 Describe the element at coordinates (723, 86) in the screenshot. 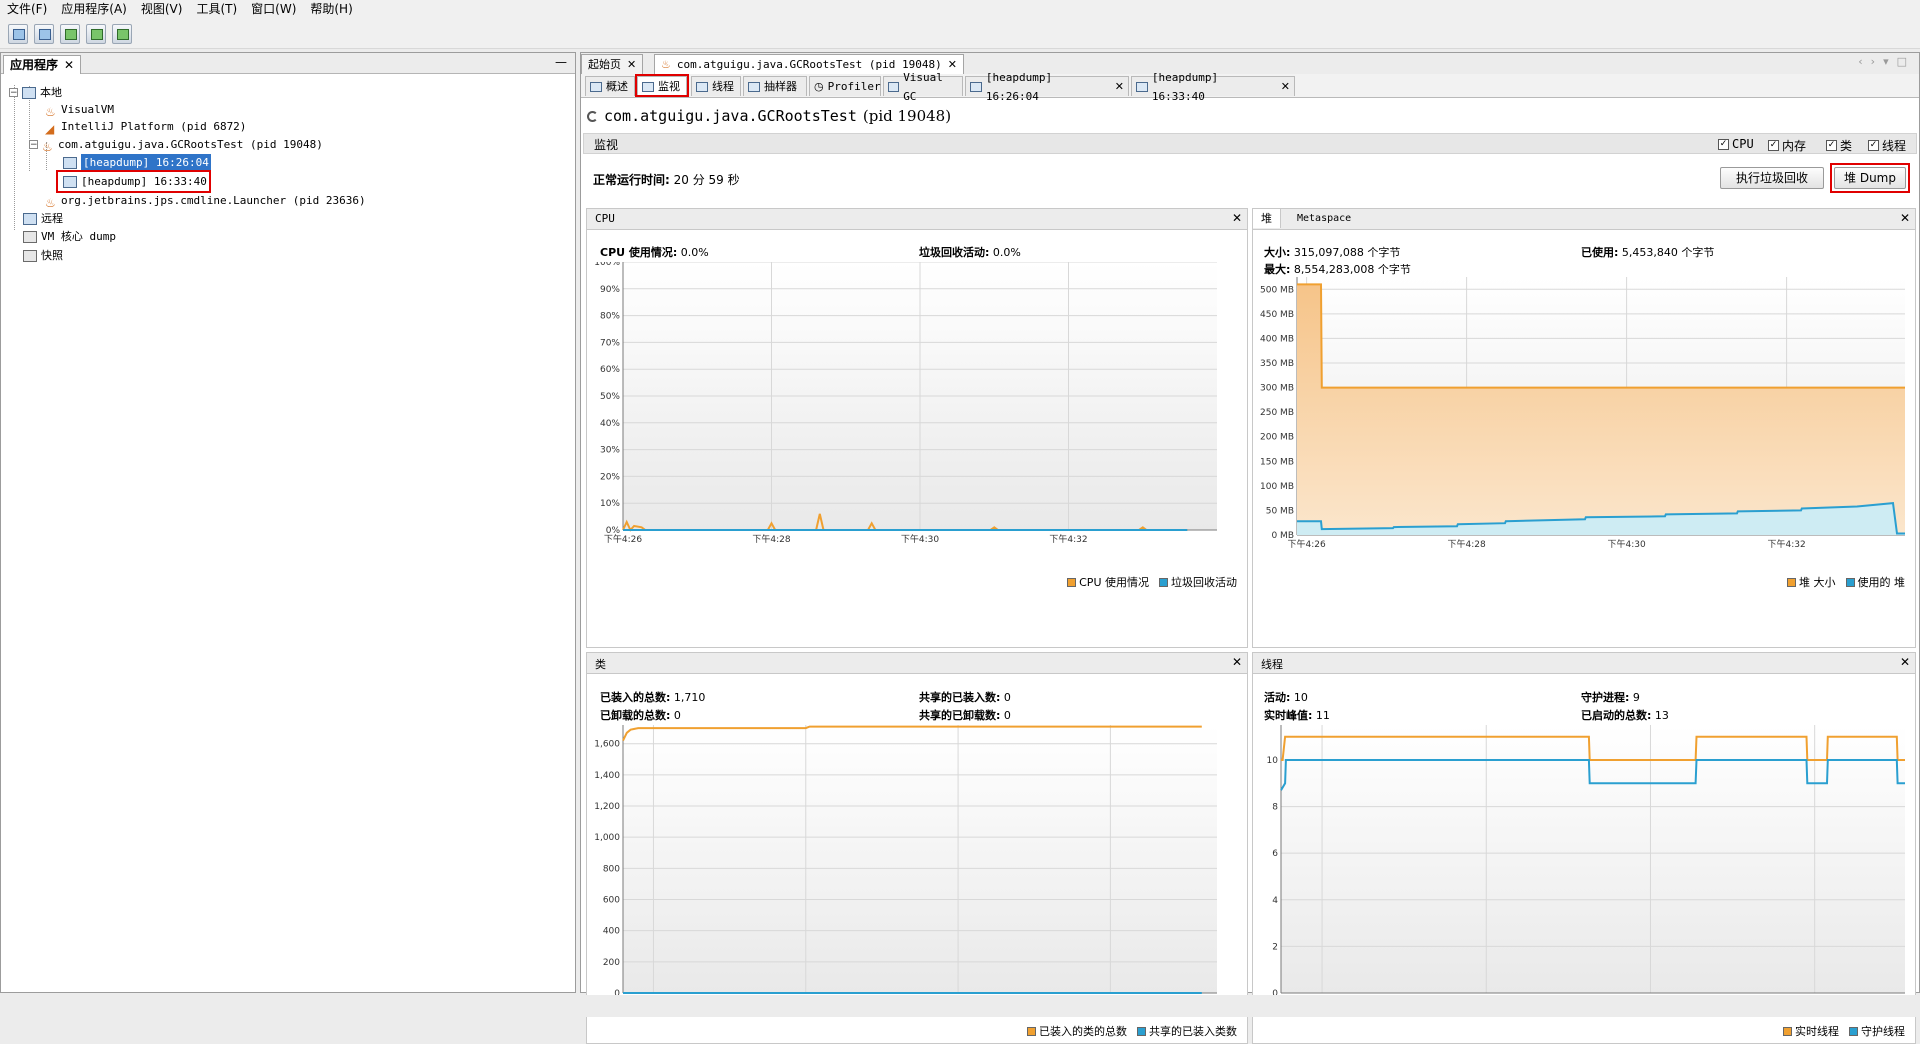

I see `tab-label: 线程` at that location.